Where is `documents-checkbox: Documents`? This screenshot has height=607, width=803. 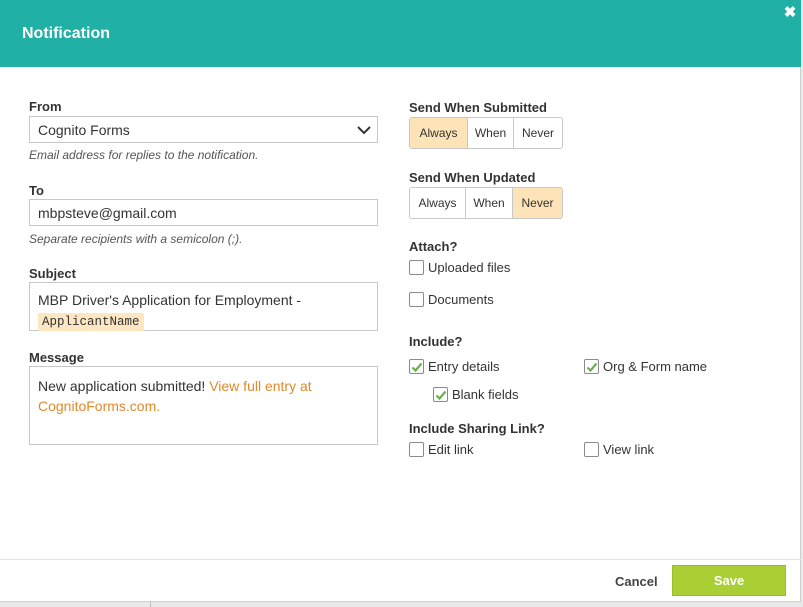 documents-checkbox: Documents is located at coordinates (451, 299).